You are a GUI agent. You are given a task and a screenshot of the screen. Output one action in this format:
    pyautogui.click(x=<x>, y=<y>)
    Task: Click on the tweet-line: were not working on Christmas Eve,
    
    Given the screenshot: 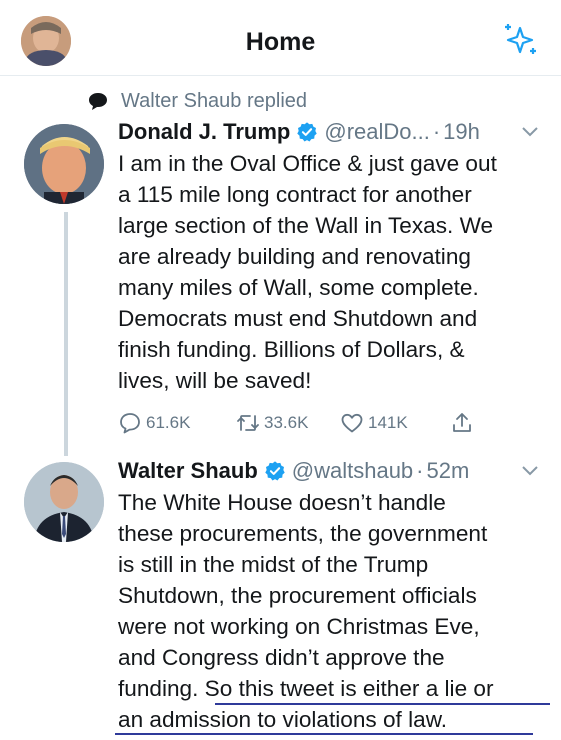 What is the action you would take?
    pyautogui.click(x=299, y=626)
    